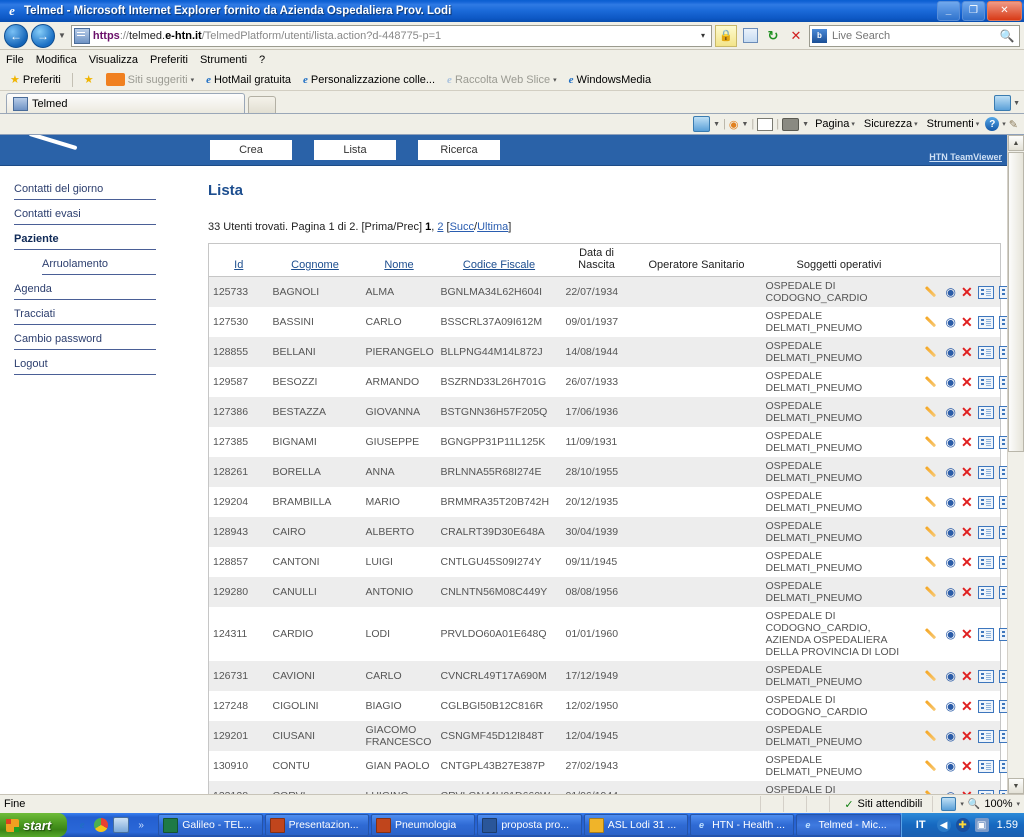 The height and width of the screenshot is (837, 1024). I want to click on menu-item-modifica: Modifica, so click(56, 60).